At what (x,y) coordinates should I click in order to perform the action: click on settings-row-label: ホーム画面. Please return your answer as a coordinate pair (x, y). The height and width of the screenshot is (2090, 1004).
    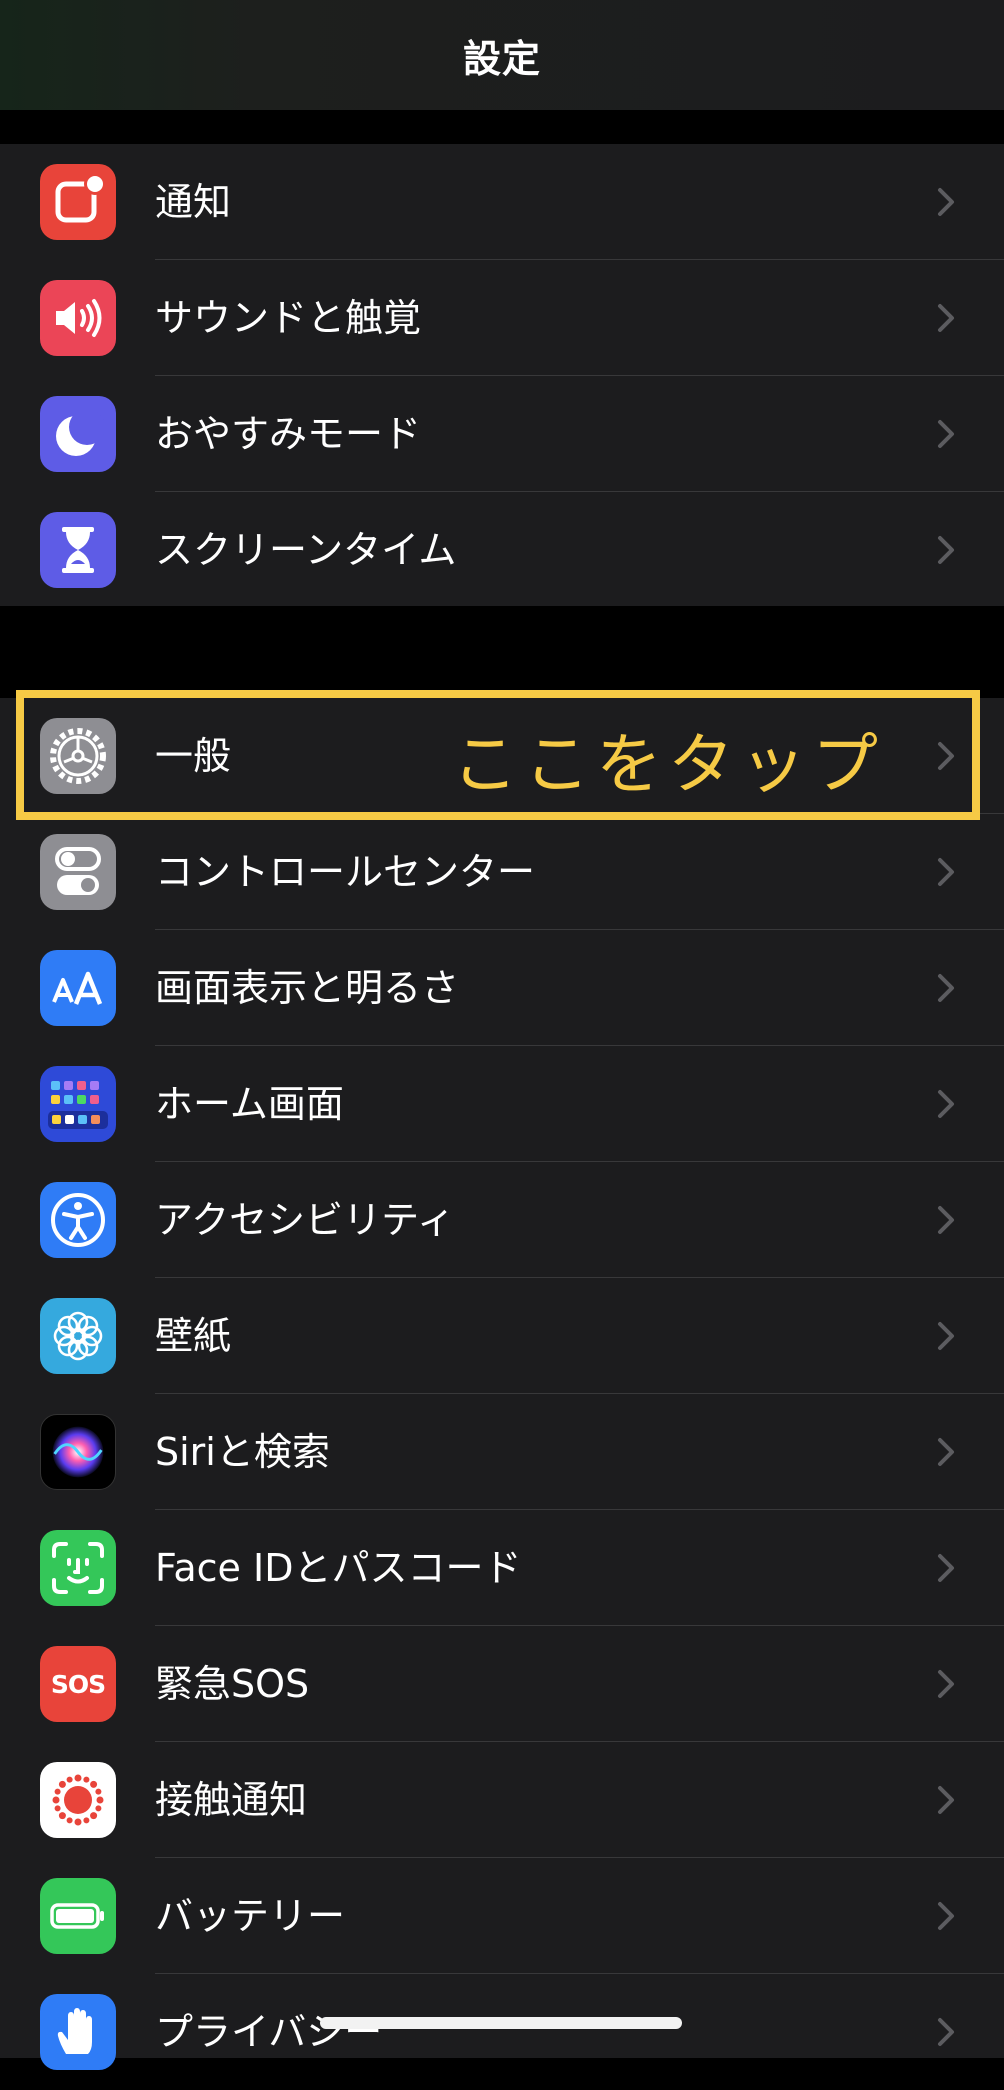
    Looking at the image, I should click on (249, 1104).